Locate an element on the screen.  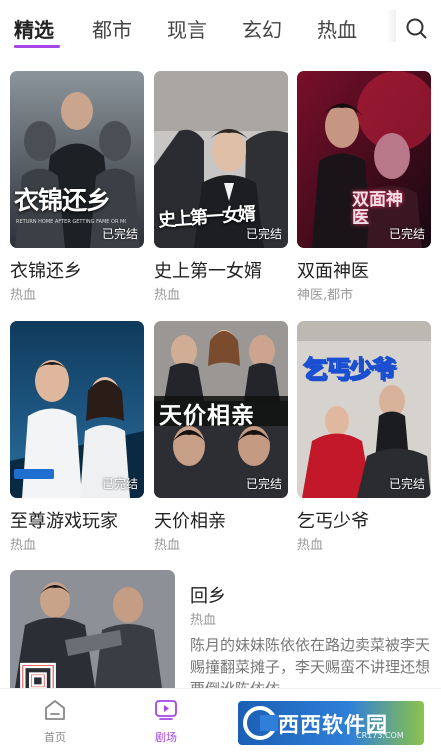
play-icon is located at coordinates (166, 710).